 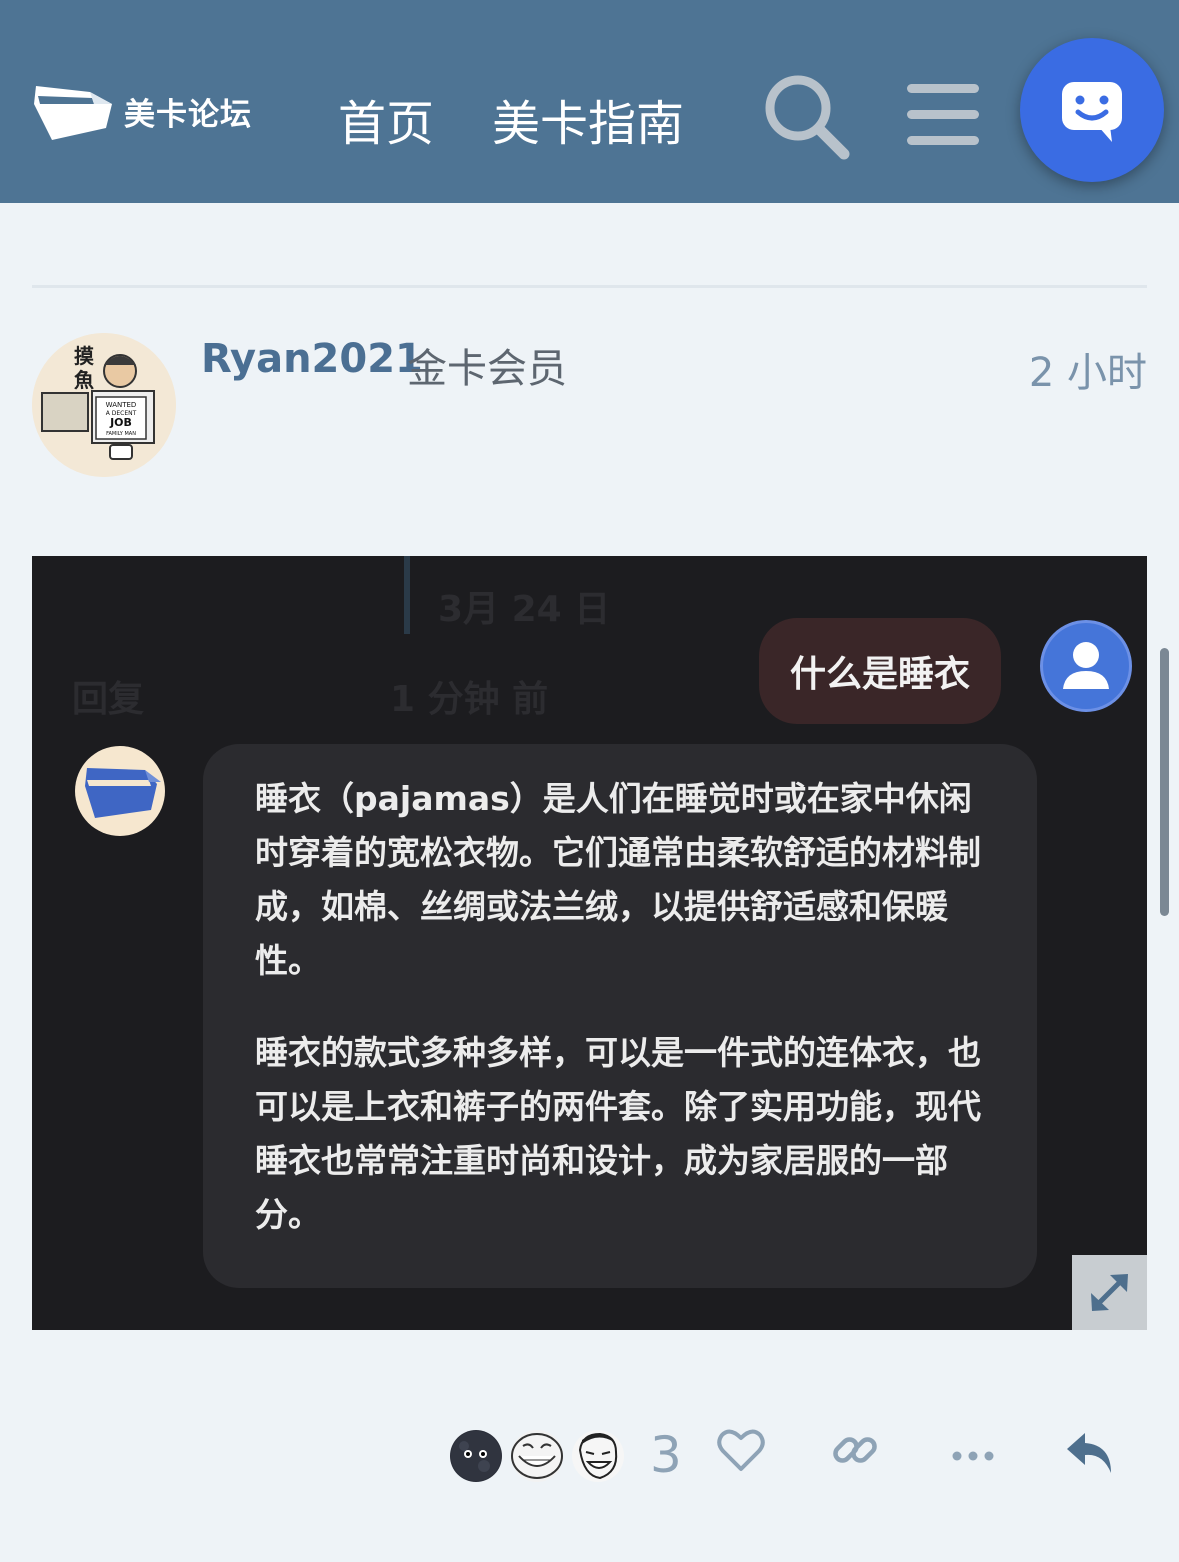 What do you see at coordinates (84, 356) in the screenshot?
I see `avatar-text-1: 摸` at bounding box center [84, 356].